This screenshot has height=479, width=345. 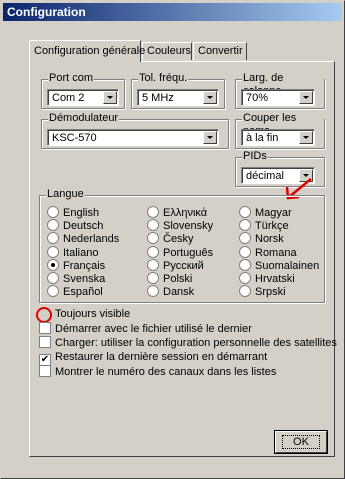 I want to click on demod-label: Démodulateur, so click(x=84, y=118).